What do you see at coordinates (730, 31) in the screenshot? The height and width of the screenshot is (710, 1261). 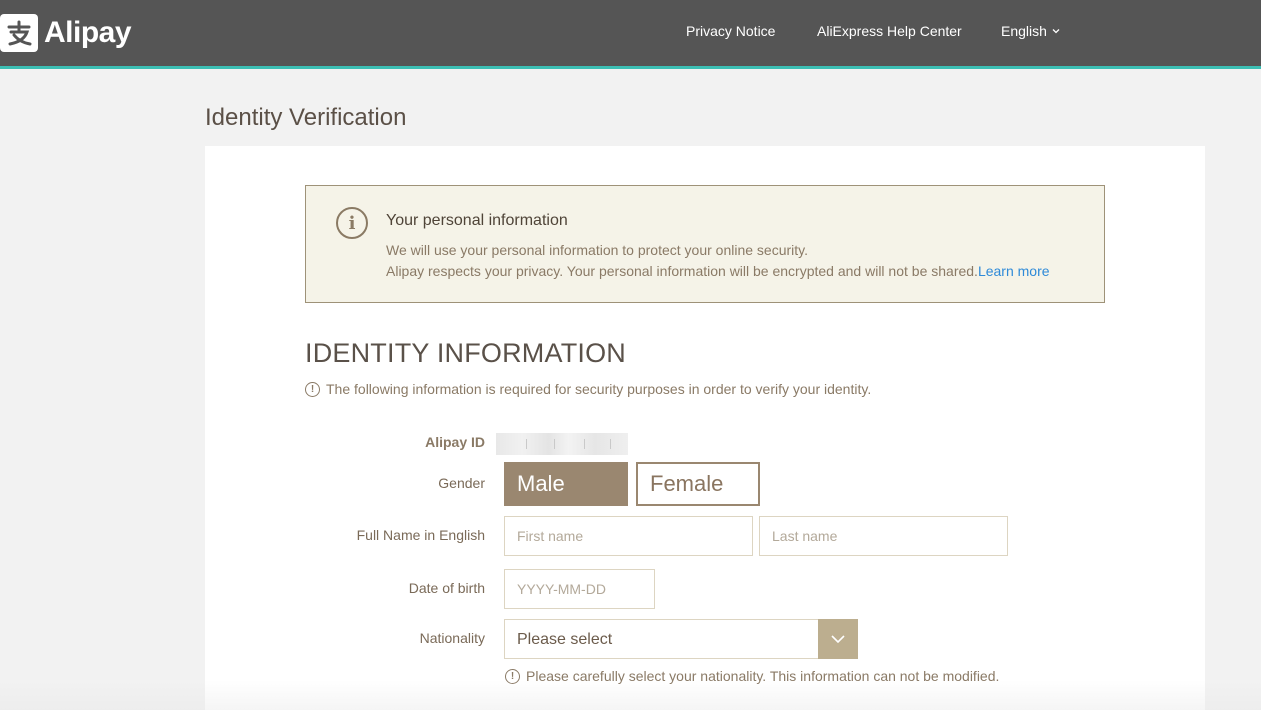 I see `nav-privacy-notice: Privacy Notice` at bounding box center [730, 31].